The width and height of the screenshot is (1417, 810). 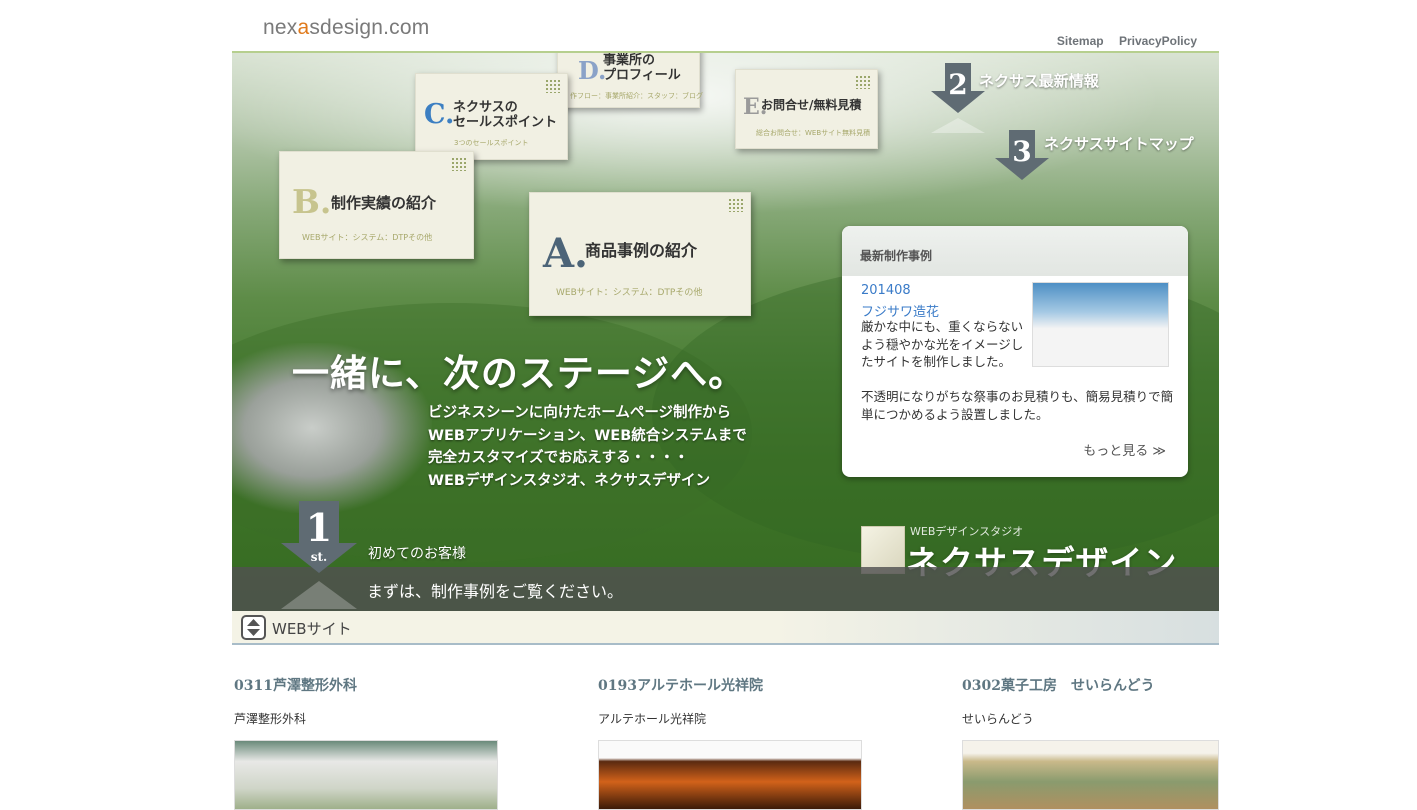 I want to click on header-links: Sitemap PrivacyPolicy, so click(x=1121, y=41).